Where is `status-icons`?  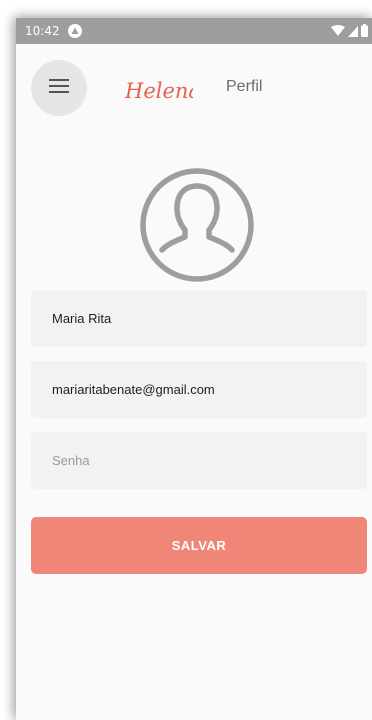
status-icons is located at coordinates (349, 32).